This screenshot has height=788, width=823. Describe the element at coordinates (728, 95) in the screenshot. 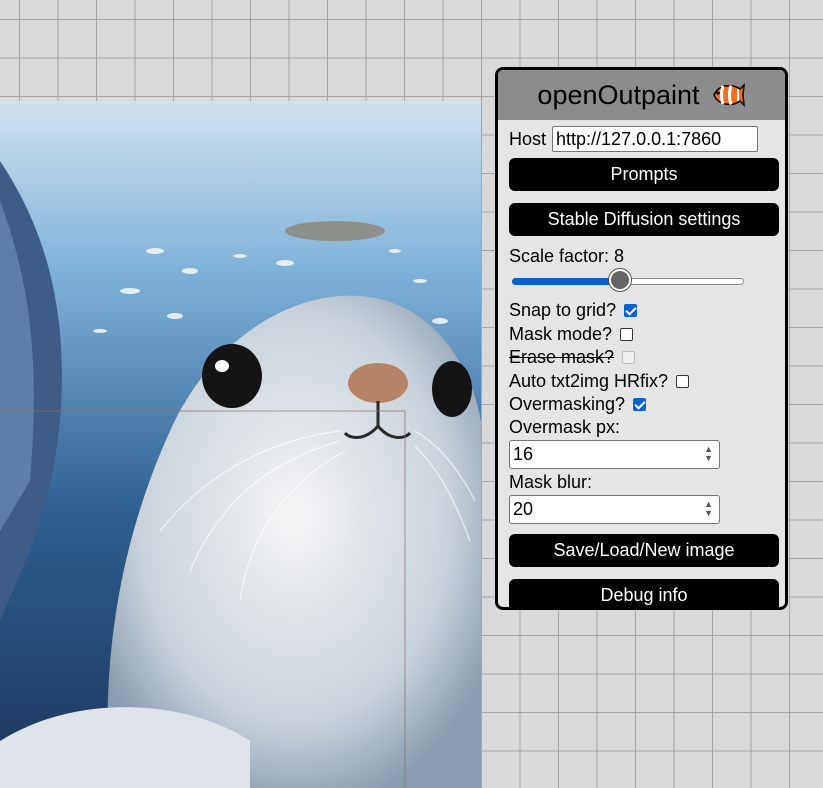

I see `clownfish-icon` at that location.